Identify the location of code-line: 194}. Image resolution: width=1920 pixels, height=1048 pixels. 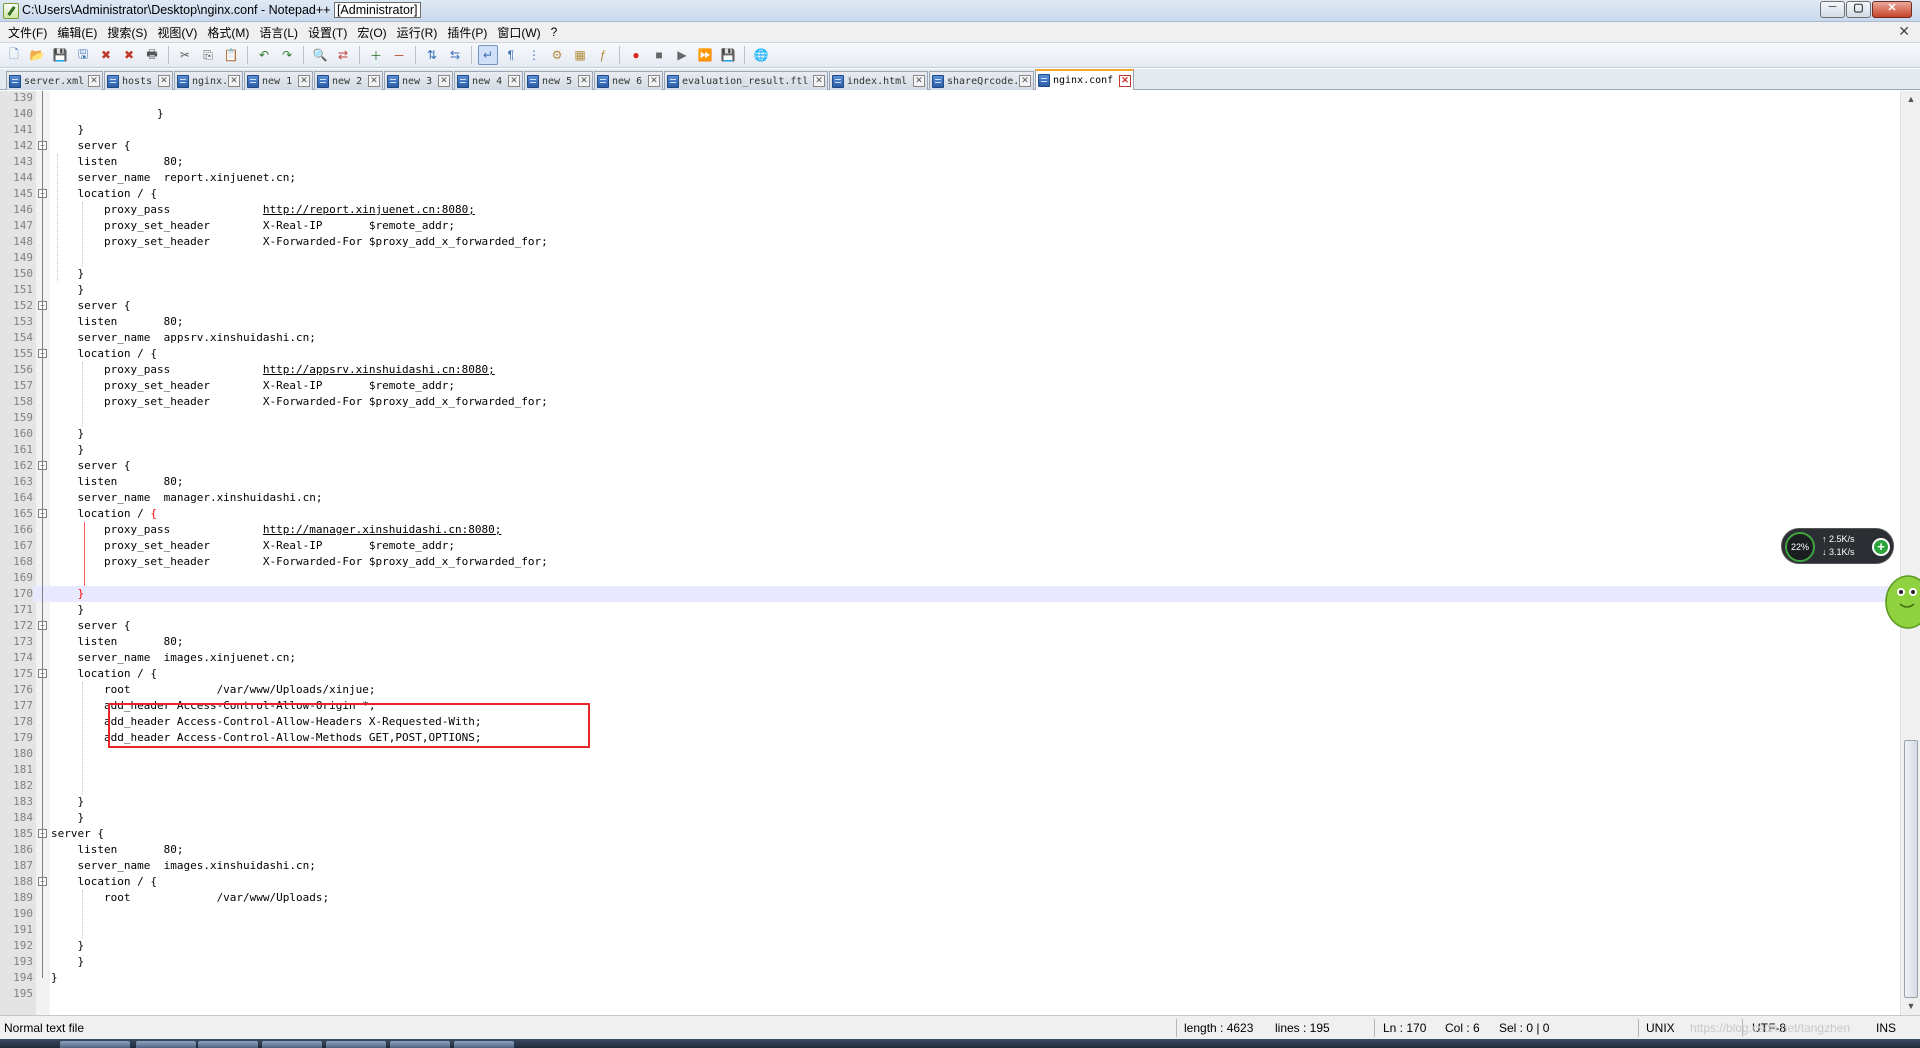
(950, 978).